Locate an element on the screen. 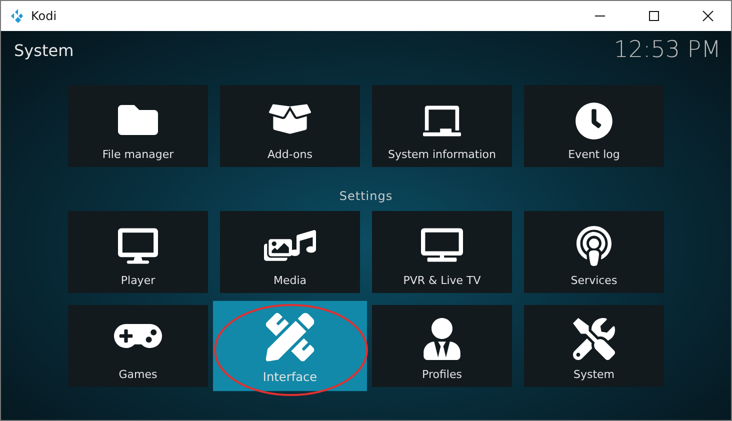  tile-label: Add-ons is located at coordinates (290, 154).